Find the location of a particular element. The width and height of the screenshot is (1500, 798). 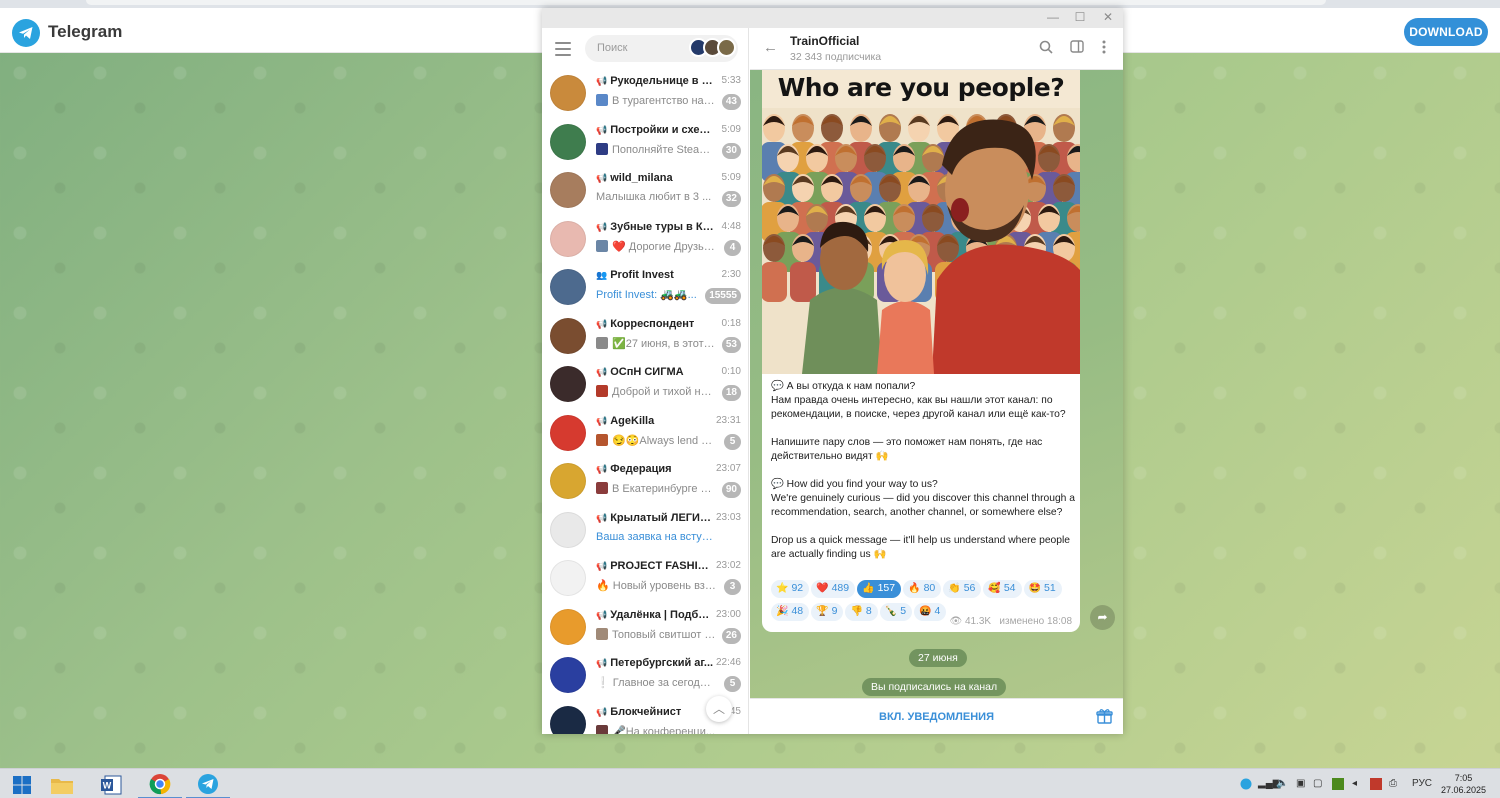

back-arrow-icon: ← is located at coordinates (770, 47).